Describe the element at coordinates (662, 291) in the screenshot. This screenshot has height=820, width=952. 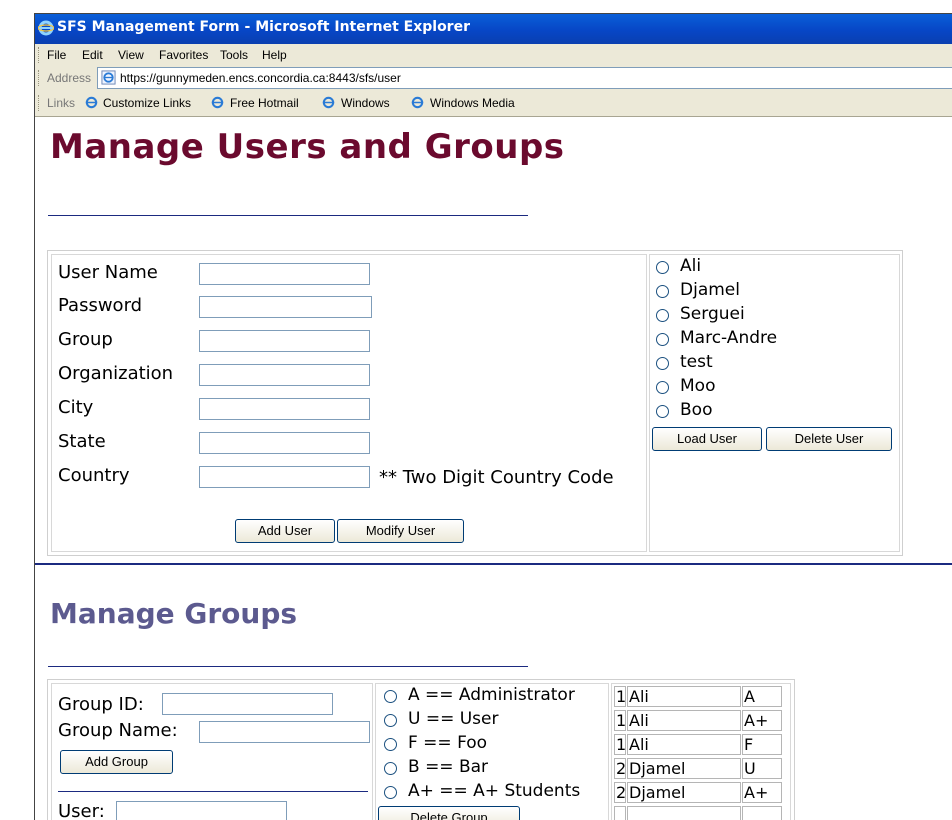
I see `user-radio-djamel` at that location.